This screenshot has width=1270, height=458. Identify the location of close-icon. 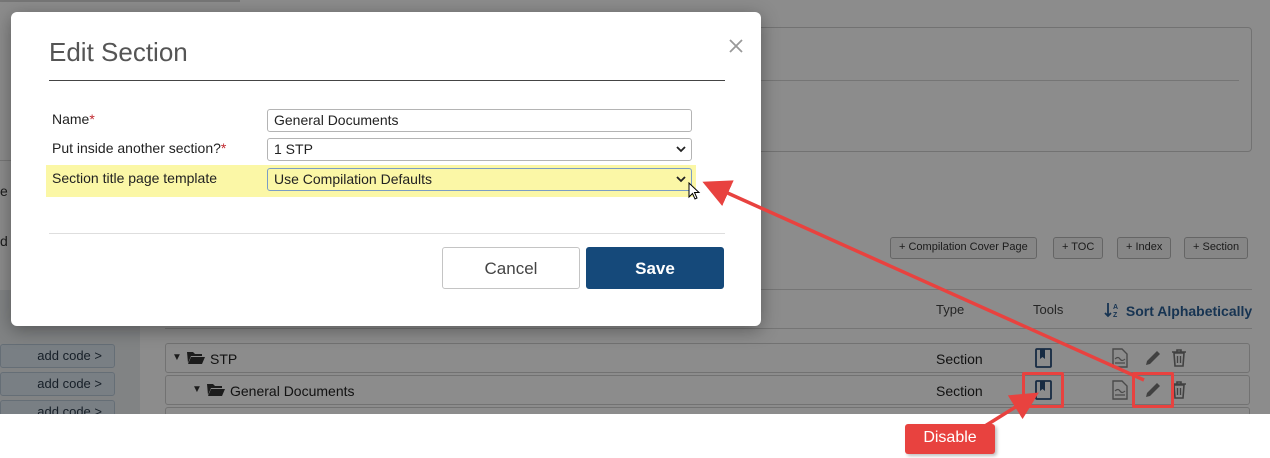
(736, 46).